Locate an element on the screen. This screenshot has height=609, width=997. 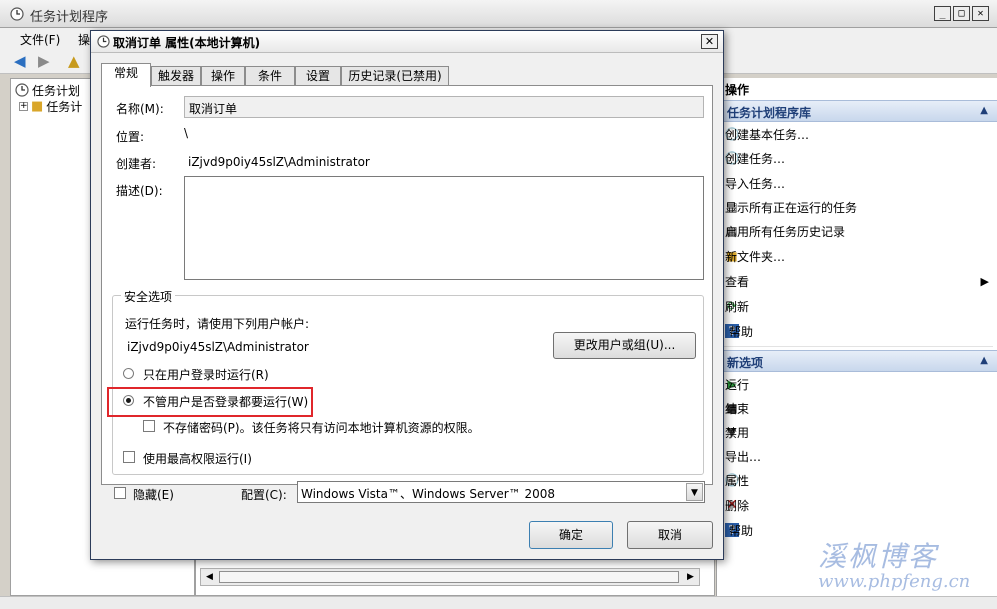
checkbox-highest-privileges is located at coordinates (129, 457).